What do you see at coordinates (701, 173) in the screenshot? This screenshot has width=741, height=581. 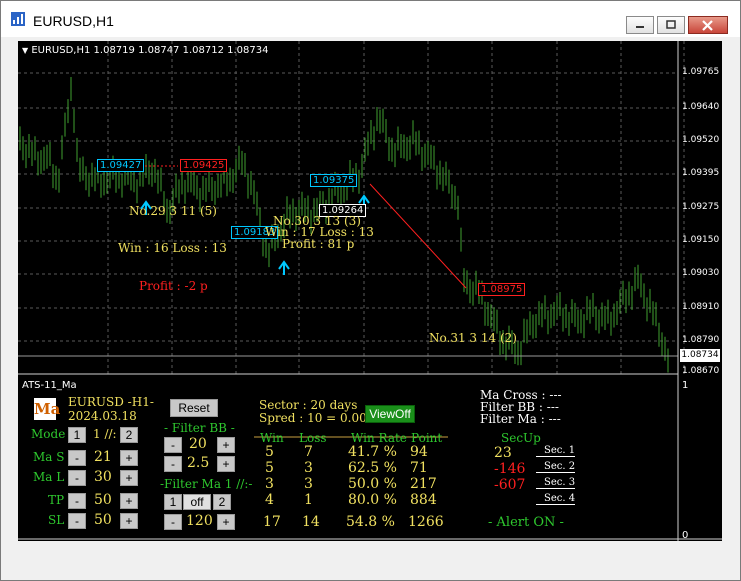 I see `price-tick-label: 1.09395` at bounding box center [701, 173].